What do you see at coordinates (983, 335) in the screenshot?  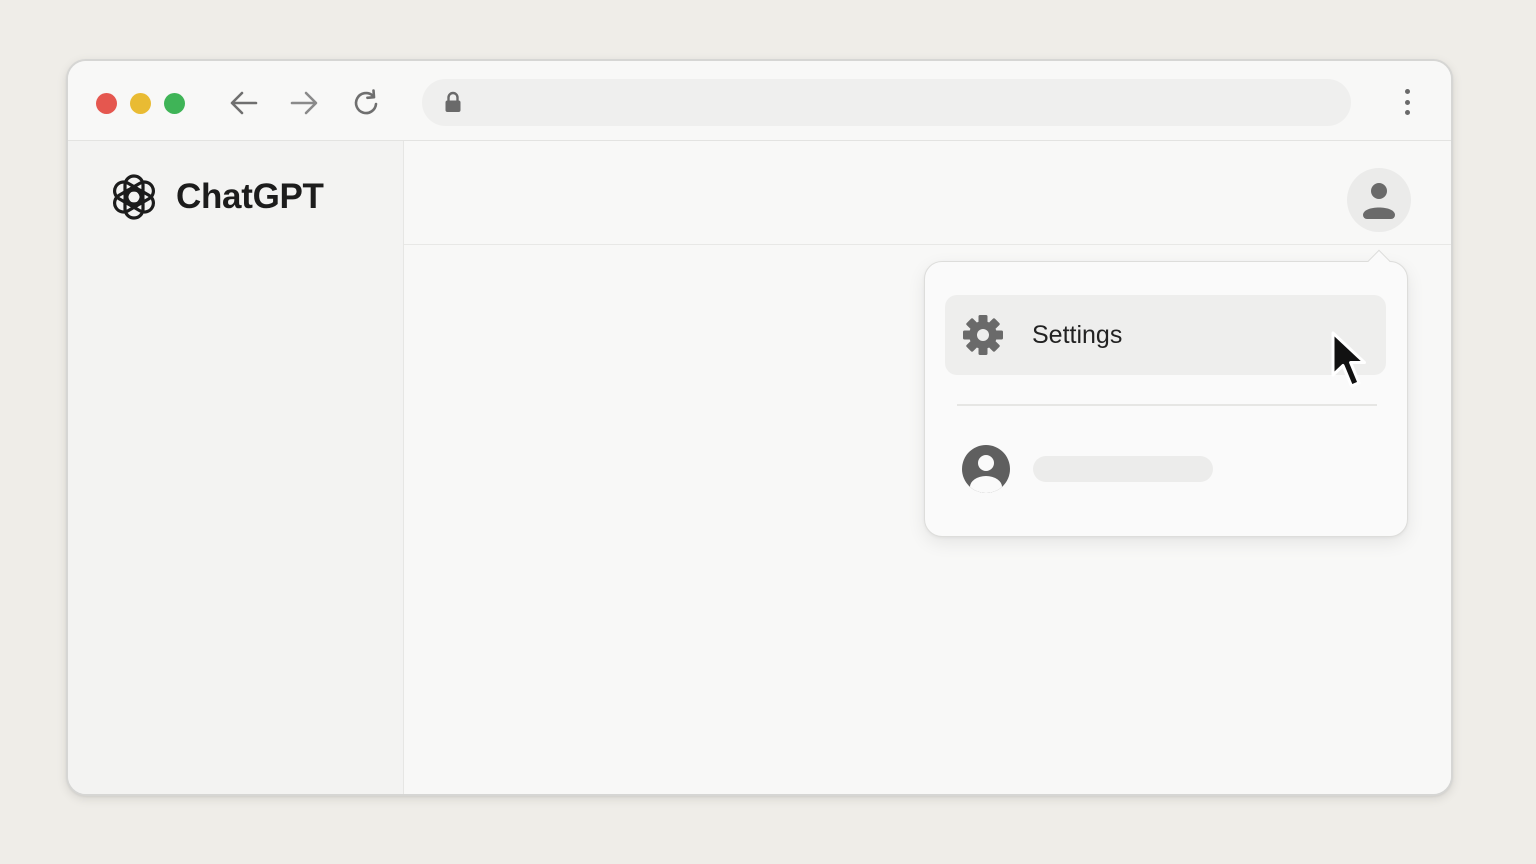 I see `gear-icon` at bounding box center [983, 335].